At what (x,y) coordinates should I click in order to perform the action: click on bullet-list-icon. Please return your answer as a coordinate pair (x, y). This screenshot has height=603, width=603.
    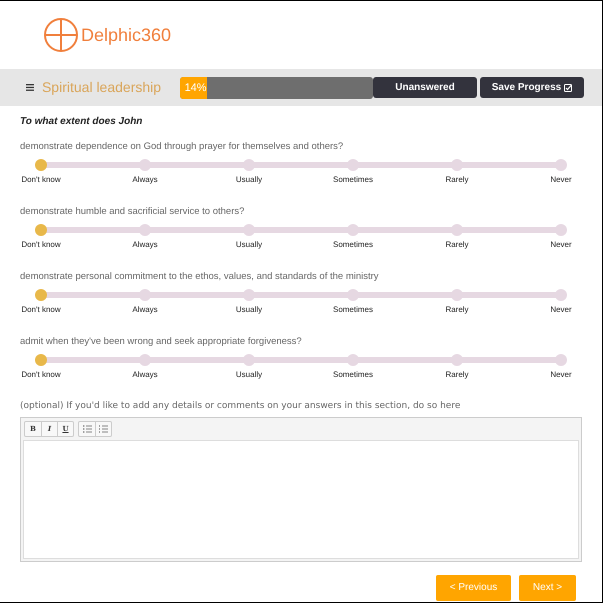
    Looking at the image, I should click on (87, 429).